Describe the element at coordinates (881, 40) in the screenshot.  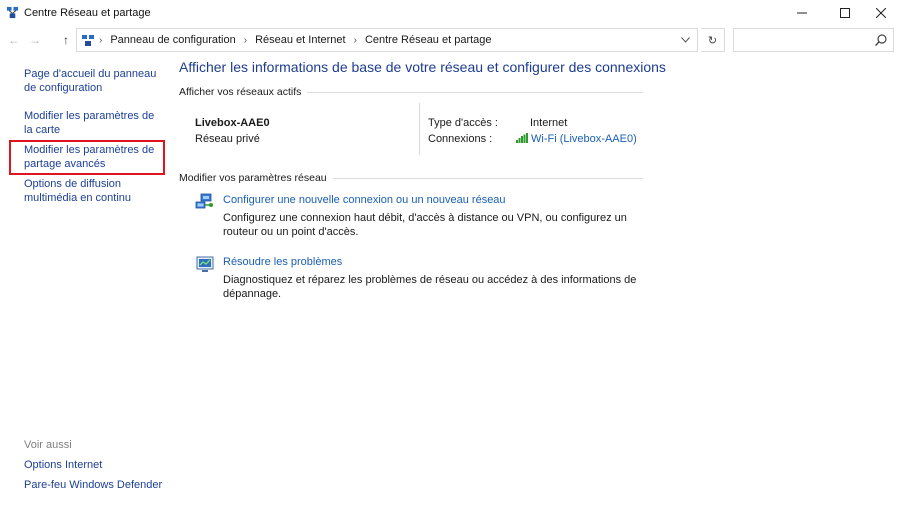
I see `search-icon` at that location.